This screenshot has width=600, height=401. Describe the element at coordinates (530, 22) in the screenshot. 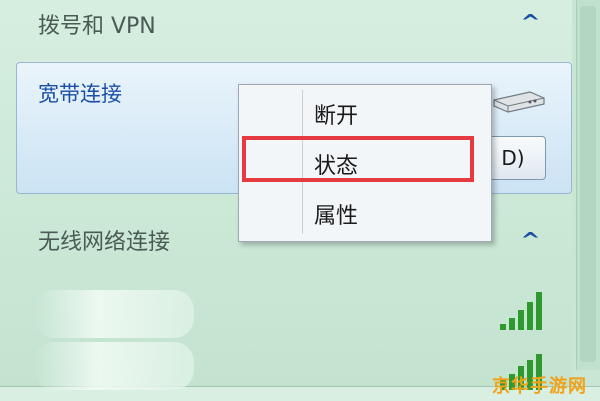

I see `collapse-dialup-caret-icon: ^` at that location.